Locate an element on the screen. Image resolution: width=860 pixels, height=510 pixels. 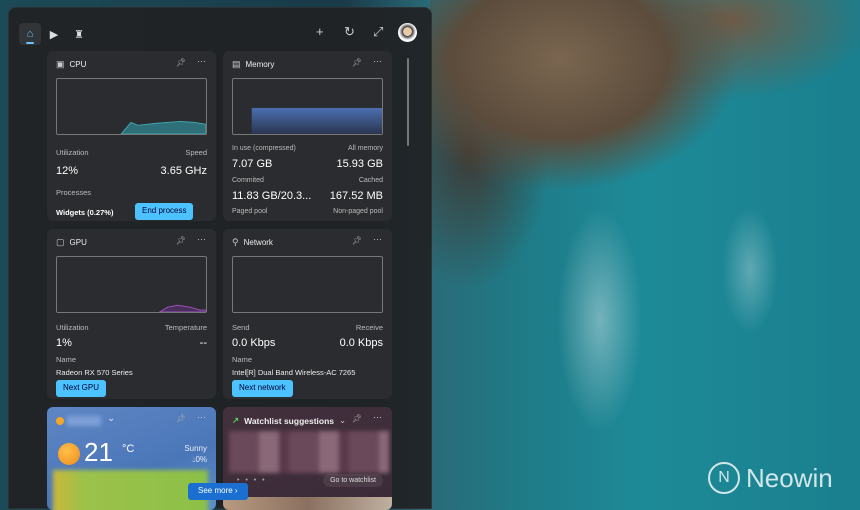
cpu-graph-line is located at coordinates (163, 127).